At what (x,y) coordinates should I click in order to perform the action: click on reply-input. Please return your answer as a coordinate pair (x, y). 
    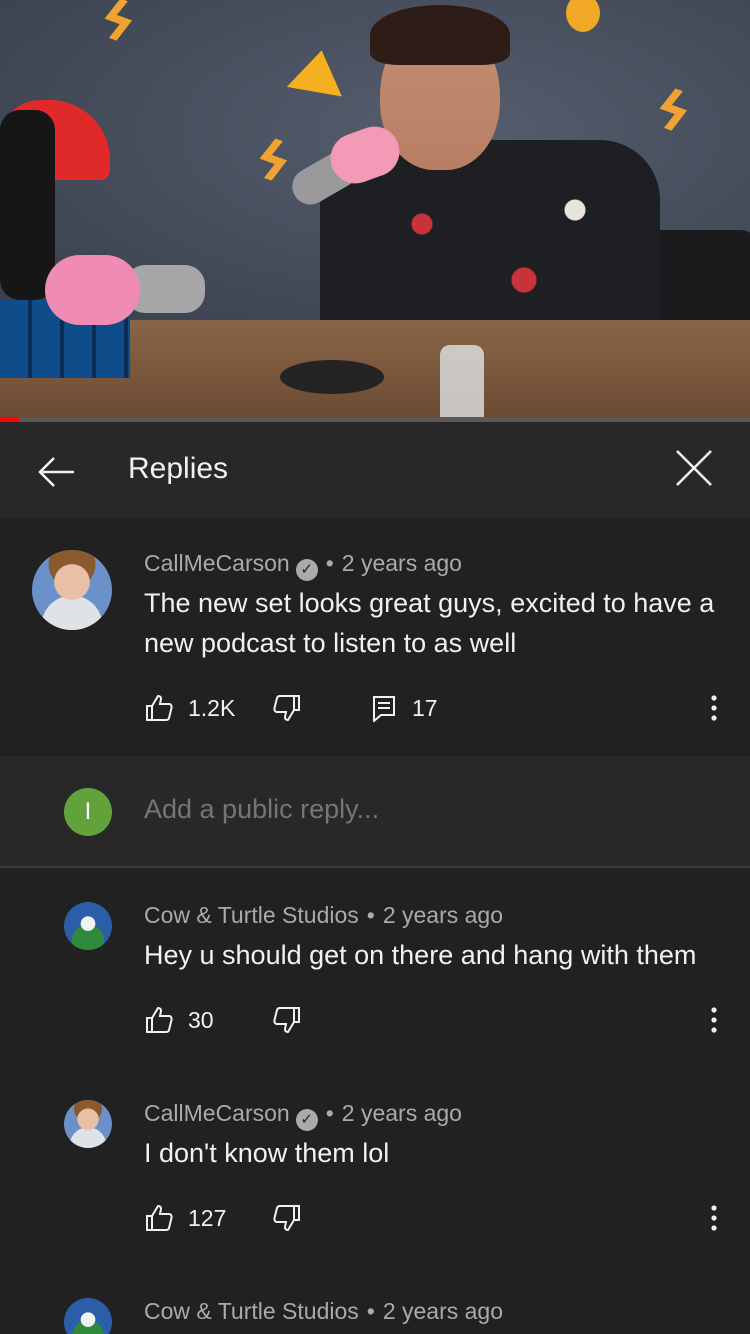
    Looking at the image, I should click on (424, 809).